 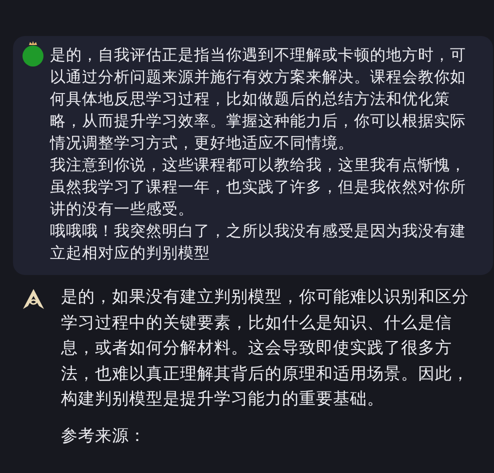 I want to click on message-paragraph: 哦哦哦！我突然明白了，之所以我没有感受是因为我没有建立起相对应的判别模型, so click(x=258, y=243).